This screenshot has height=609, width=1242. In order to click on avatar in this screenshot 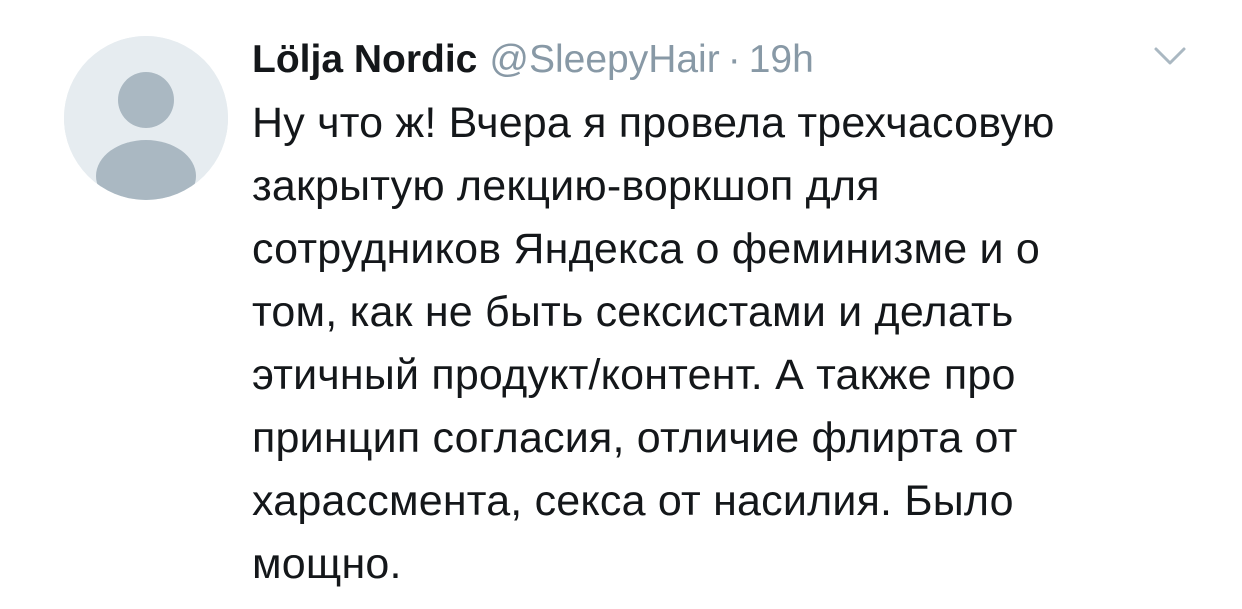, I will do `click(146, 118)`.